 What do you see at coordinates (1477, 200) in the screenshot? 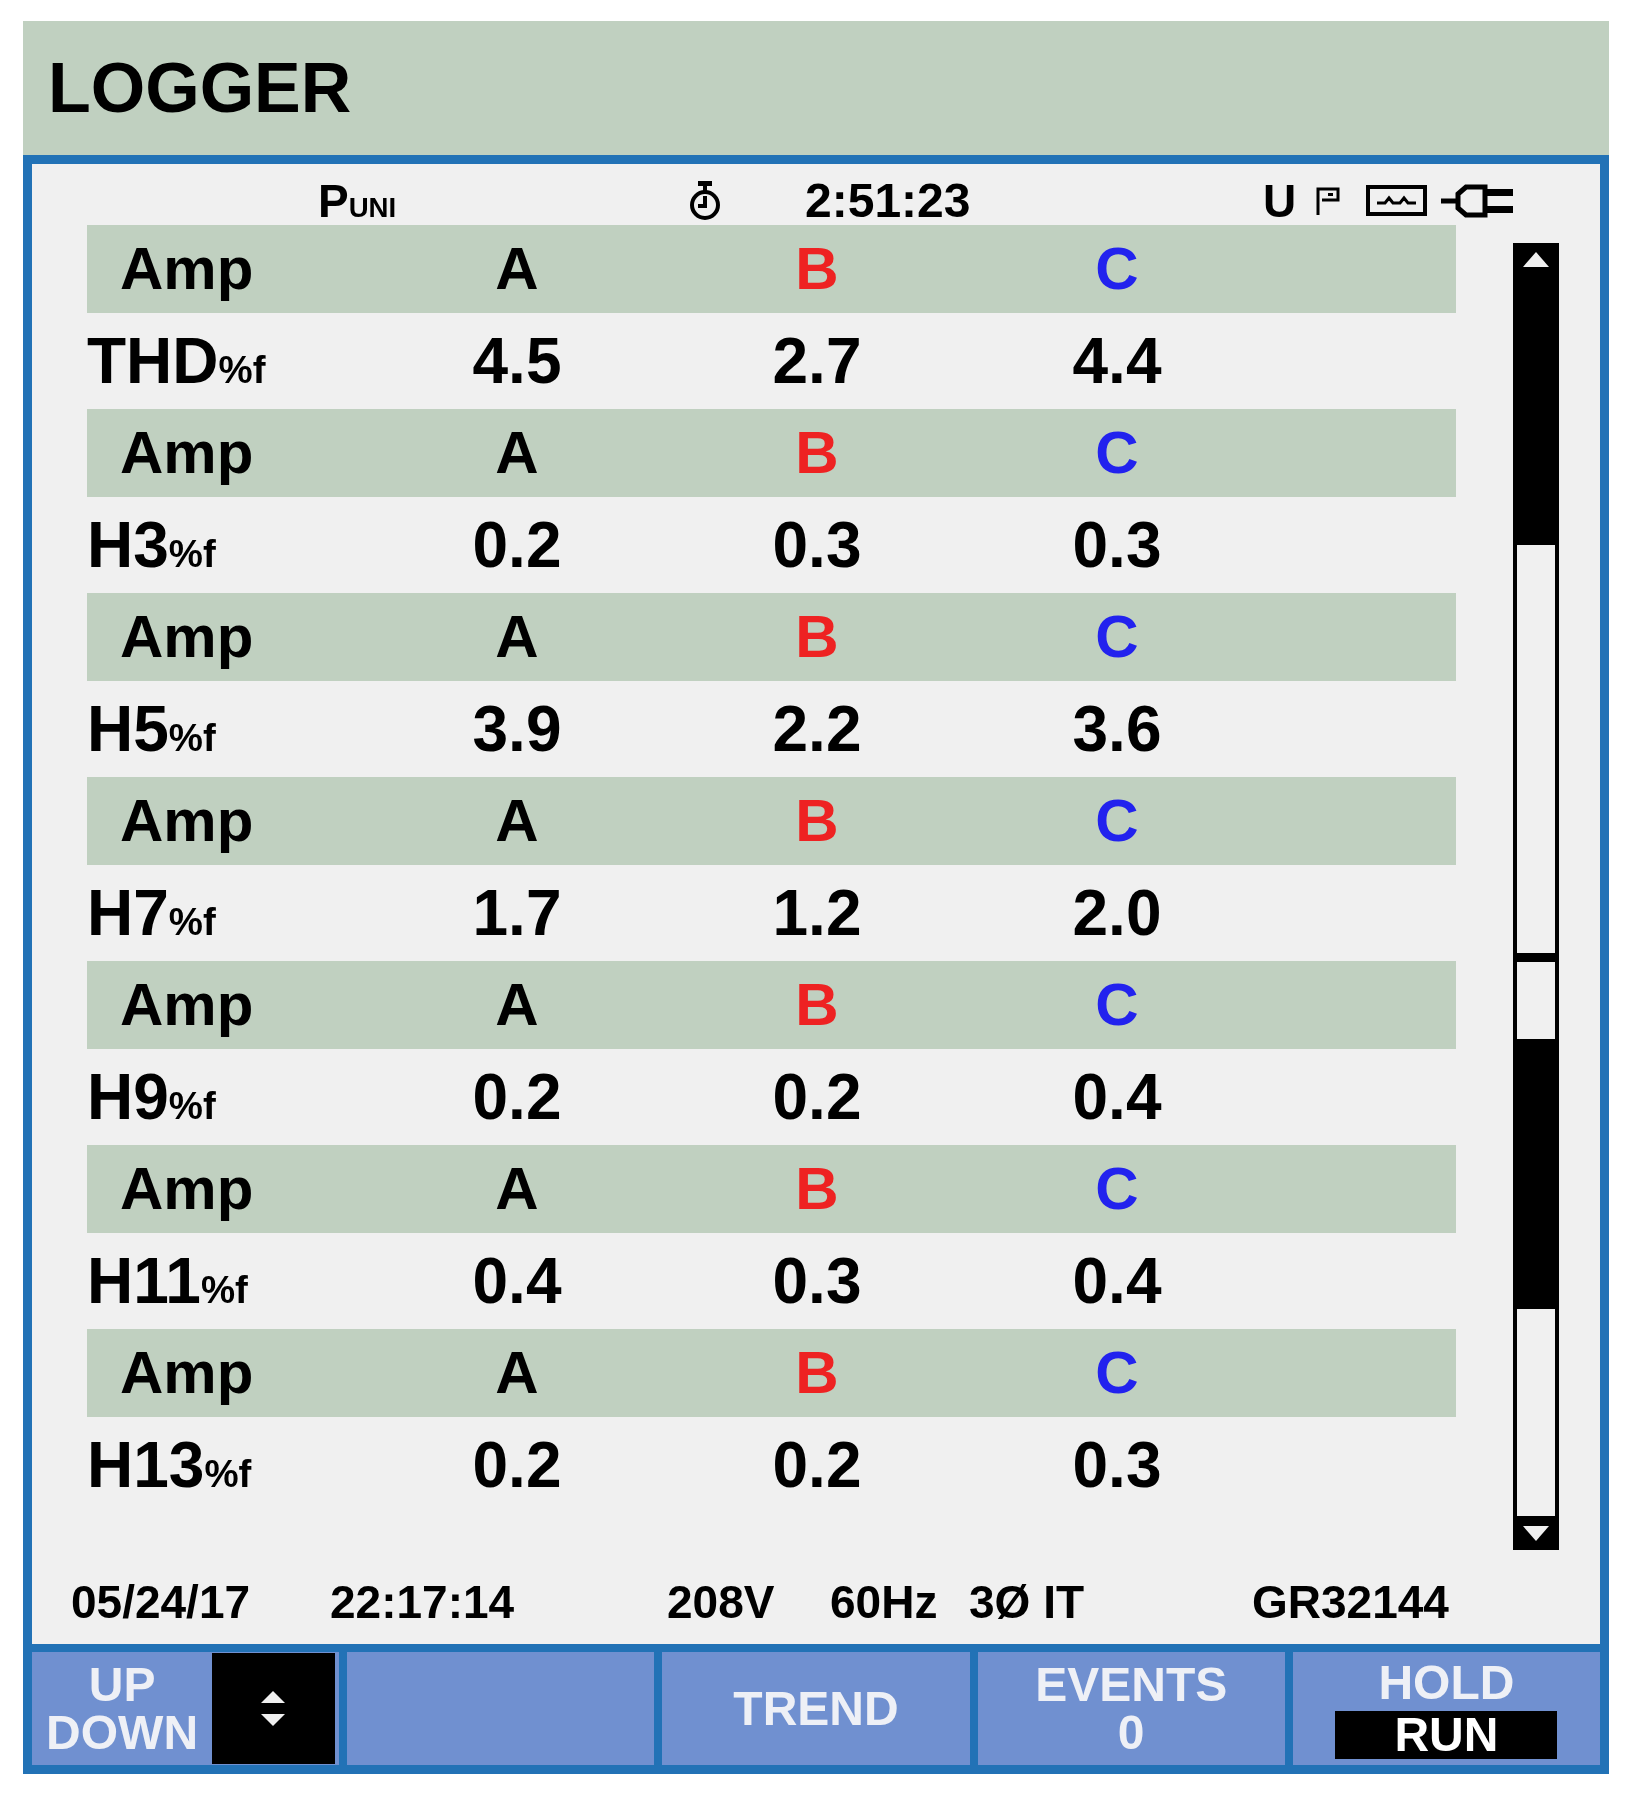
I see `plug-icon` at bounding box center [1477, 200].